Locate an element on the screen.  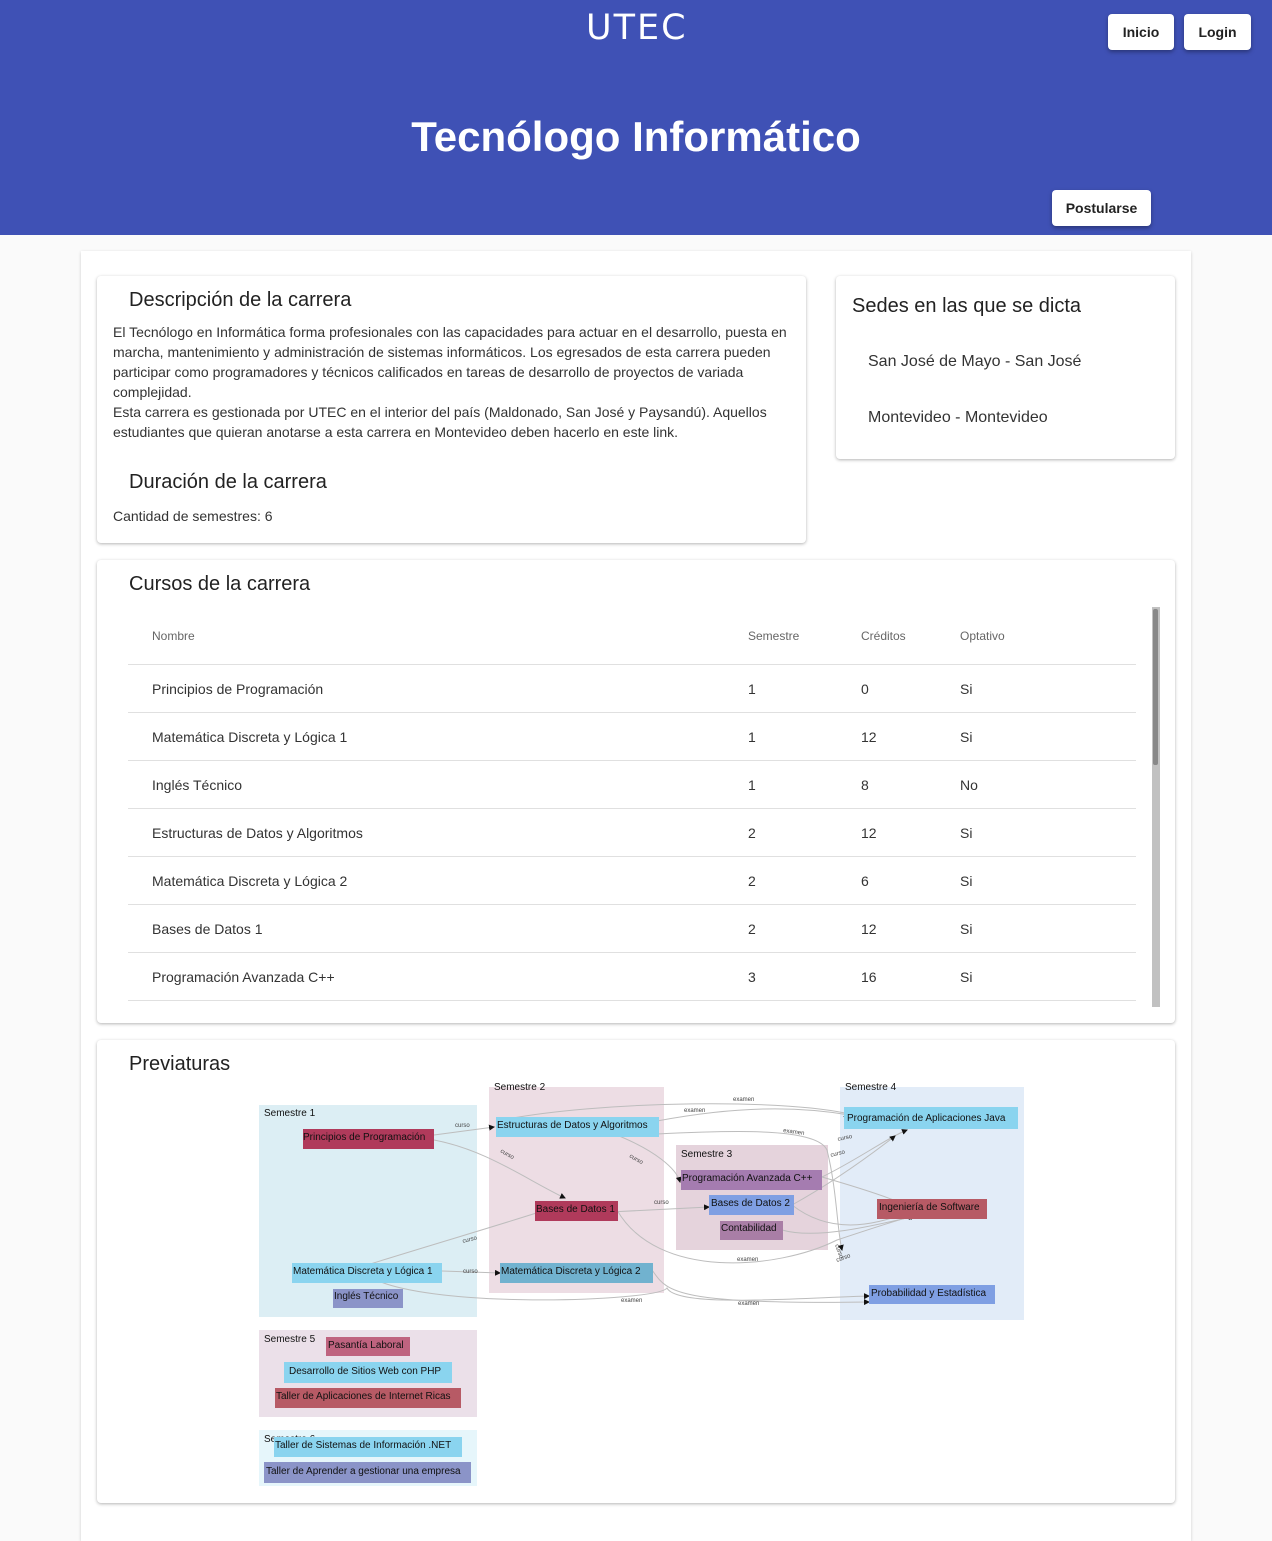
node-label: Taller de Aplicaciones de Internet Ricas is located at coordinates (363, 1396).